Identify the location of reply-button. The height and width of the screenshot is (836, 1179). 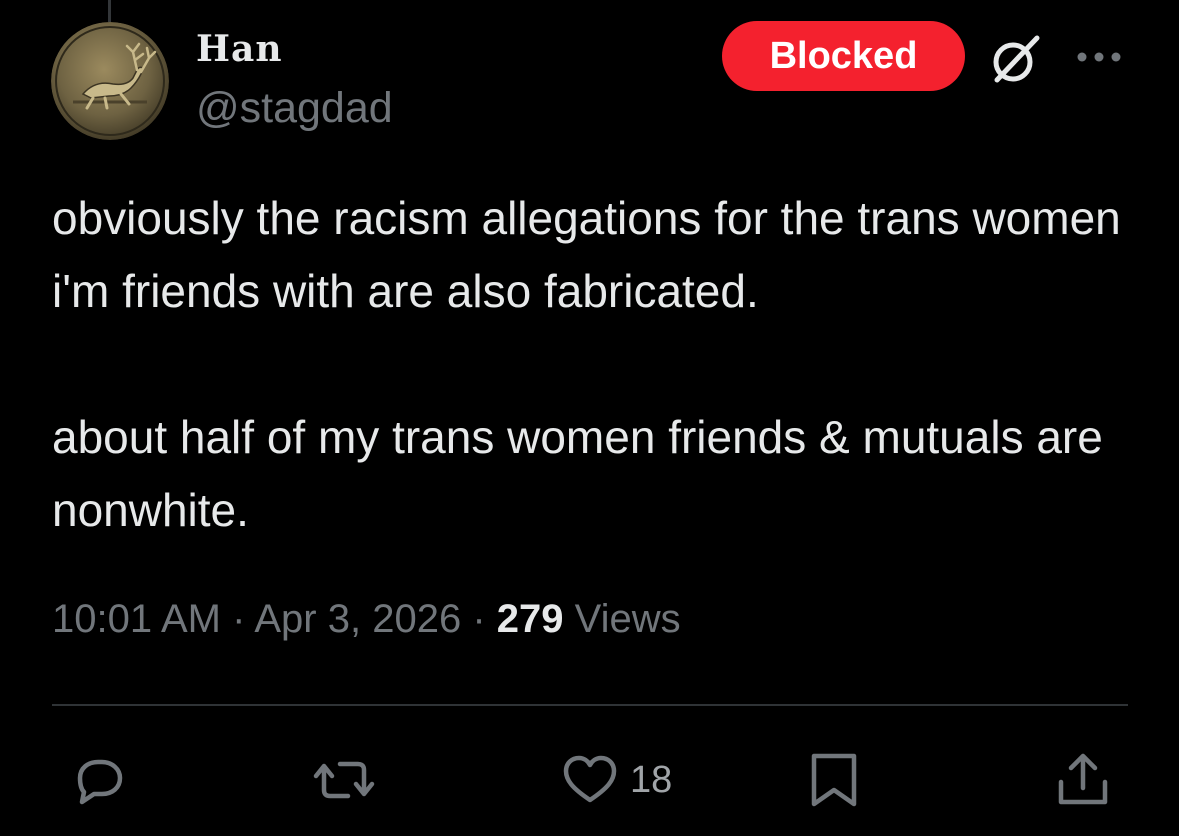
(96, 780).